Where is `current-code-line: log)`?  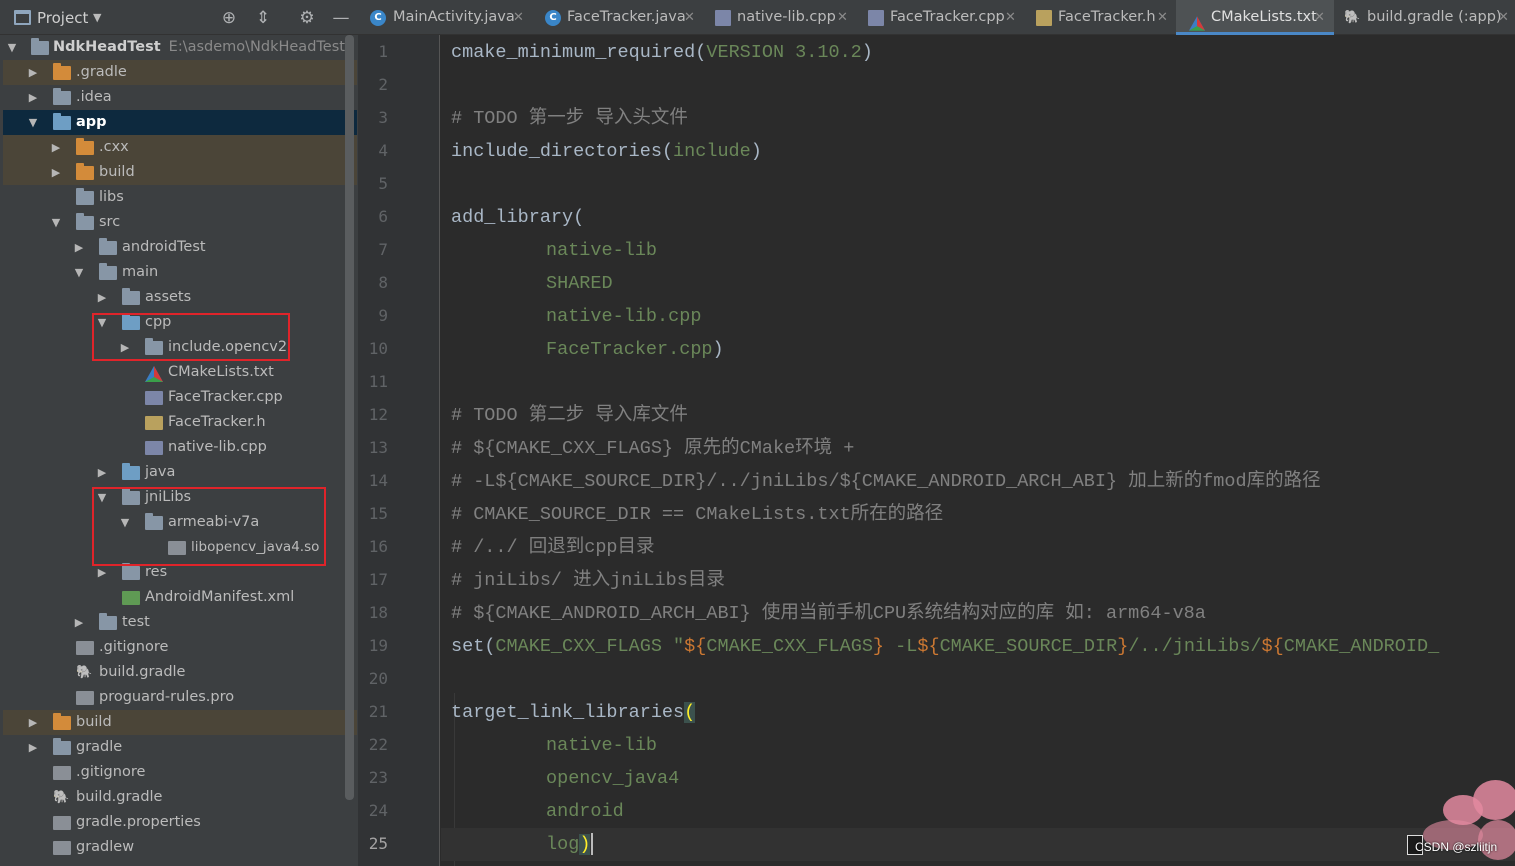 current-code-line: log) is located at coordinates (978, 844).